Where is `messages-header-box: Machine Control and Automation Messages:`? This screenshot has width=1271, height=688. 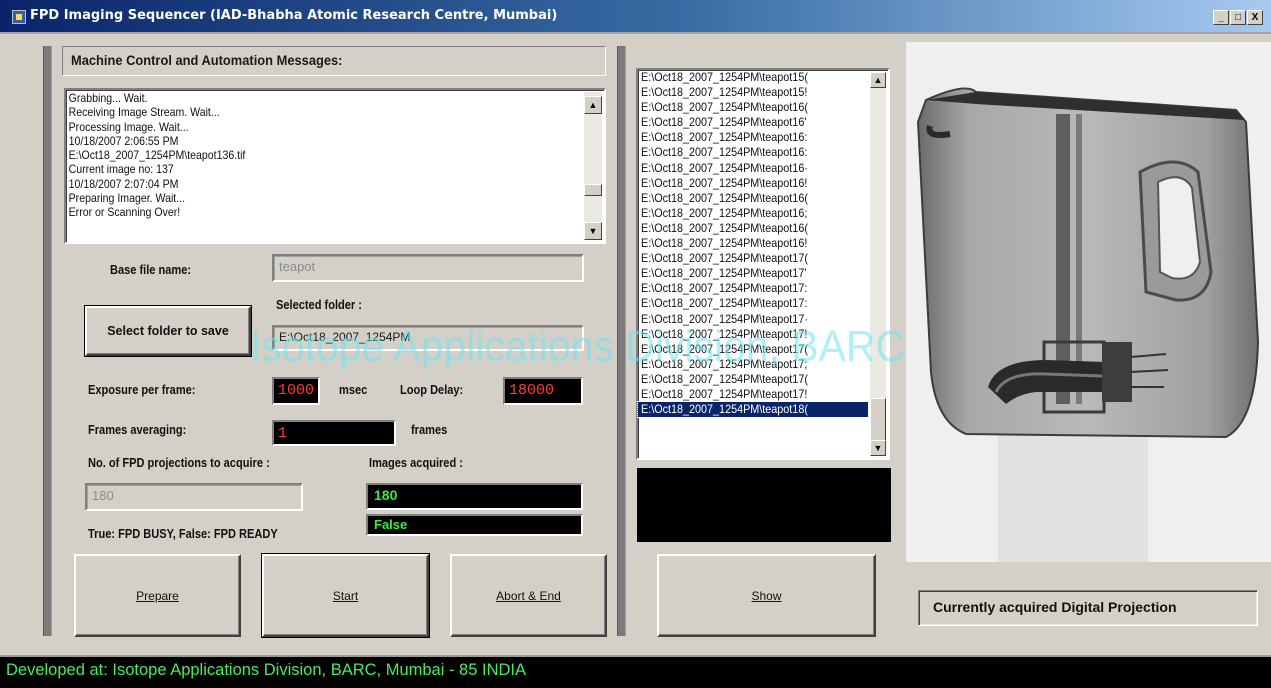
messages-header-box: Machine Control and Automation Messages: is located at coordinates (334, 61).